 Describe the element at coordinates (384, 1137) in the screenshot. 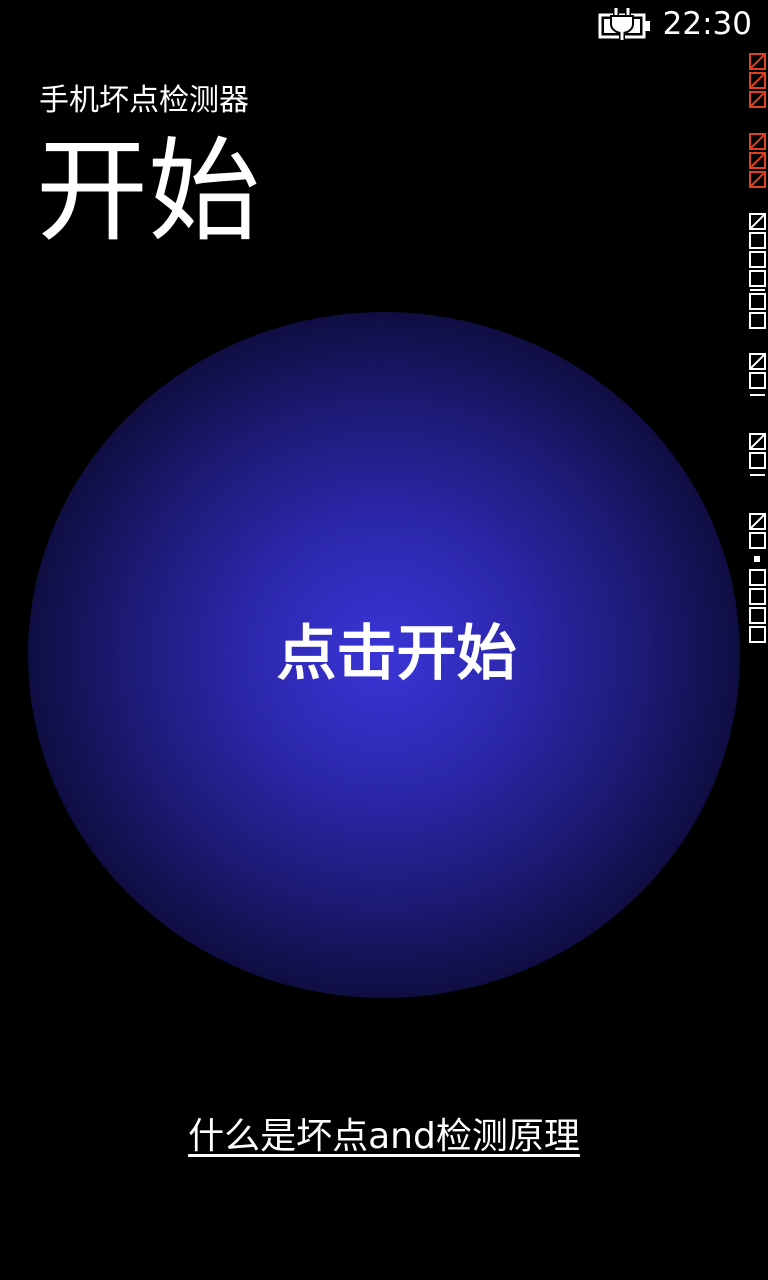

I see `info-link: 什么是坏点and检测原理` at that location.